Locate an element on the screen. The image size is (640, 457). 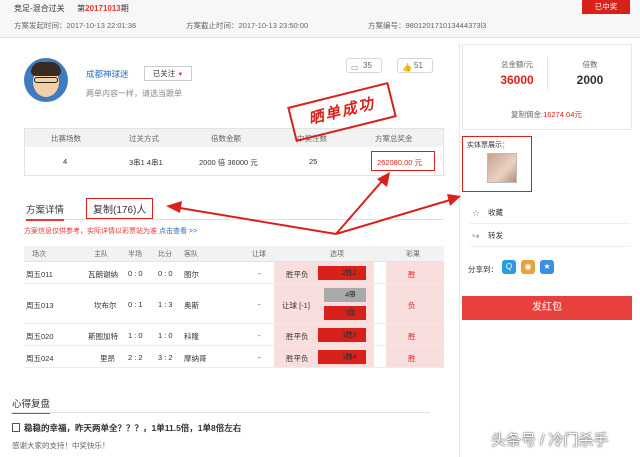
multiple-label: 倍数 is located at coordinates (590, 64).